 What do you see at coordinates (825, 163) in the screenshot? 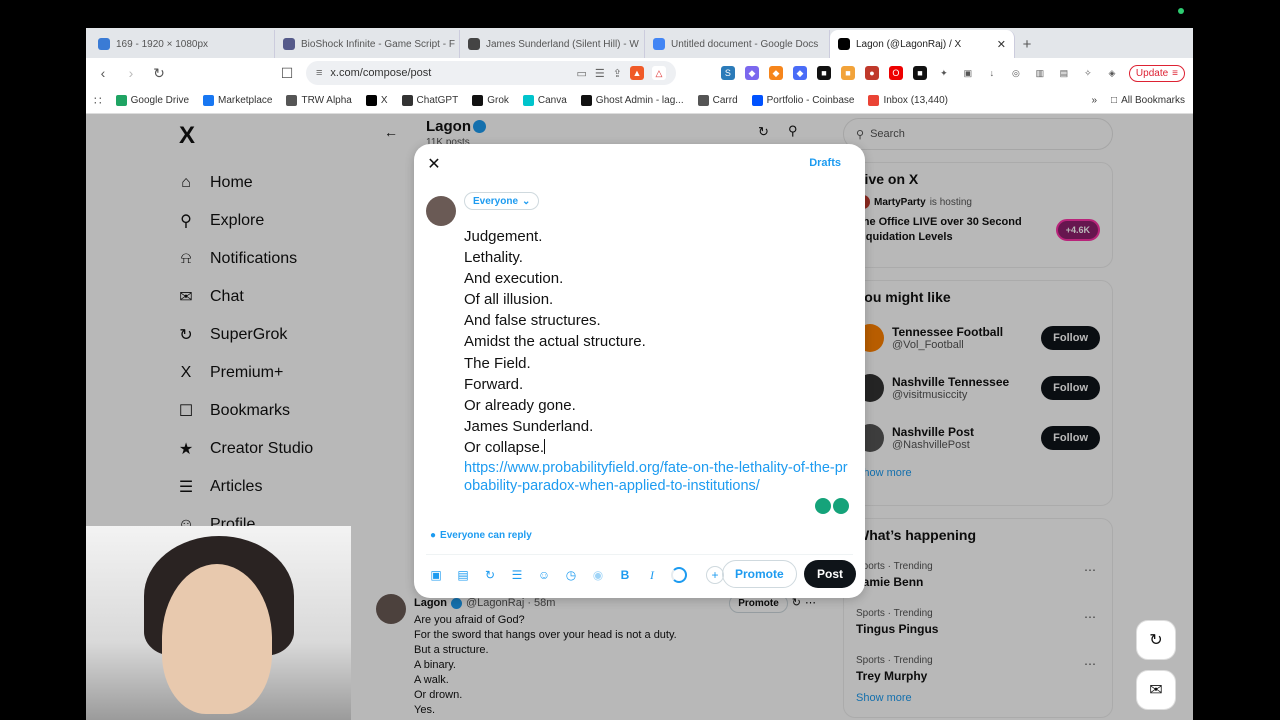
I see `drafts-button: Drafts` at bounding box center [825, 163].